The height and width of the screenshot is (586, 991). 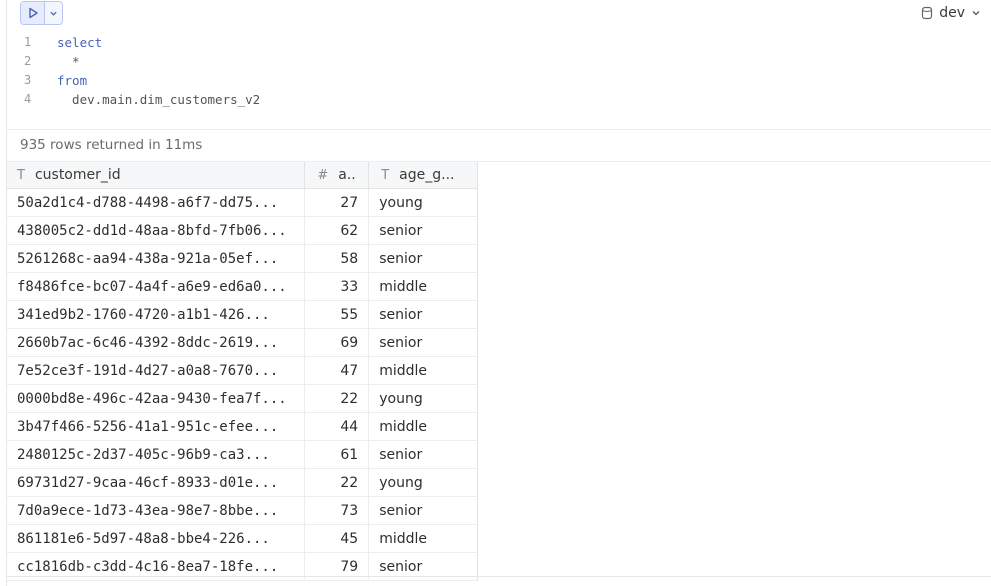 What do you see at coordinates (337, 342) in the screenshot?
I see `cell-age: 69` at bounding box center [337, 342].